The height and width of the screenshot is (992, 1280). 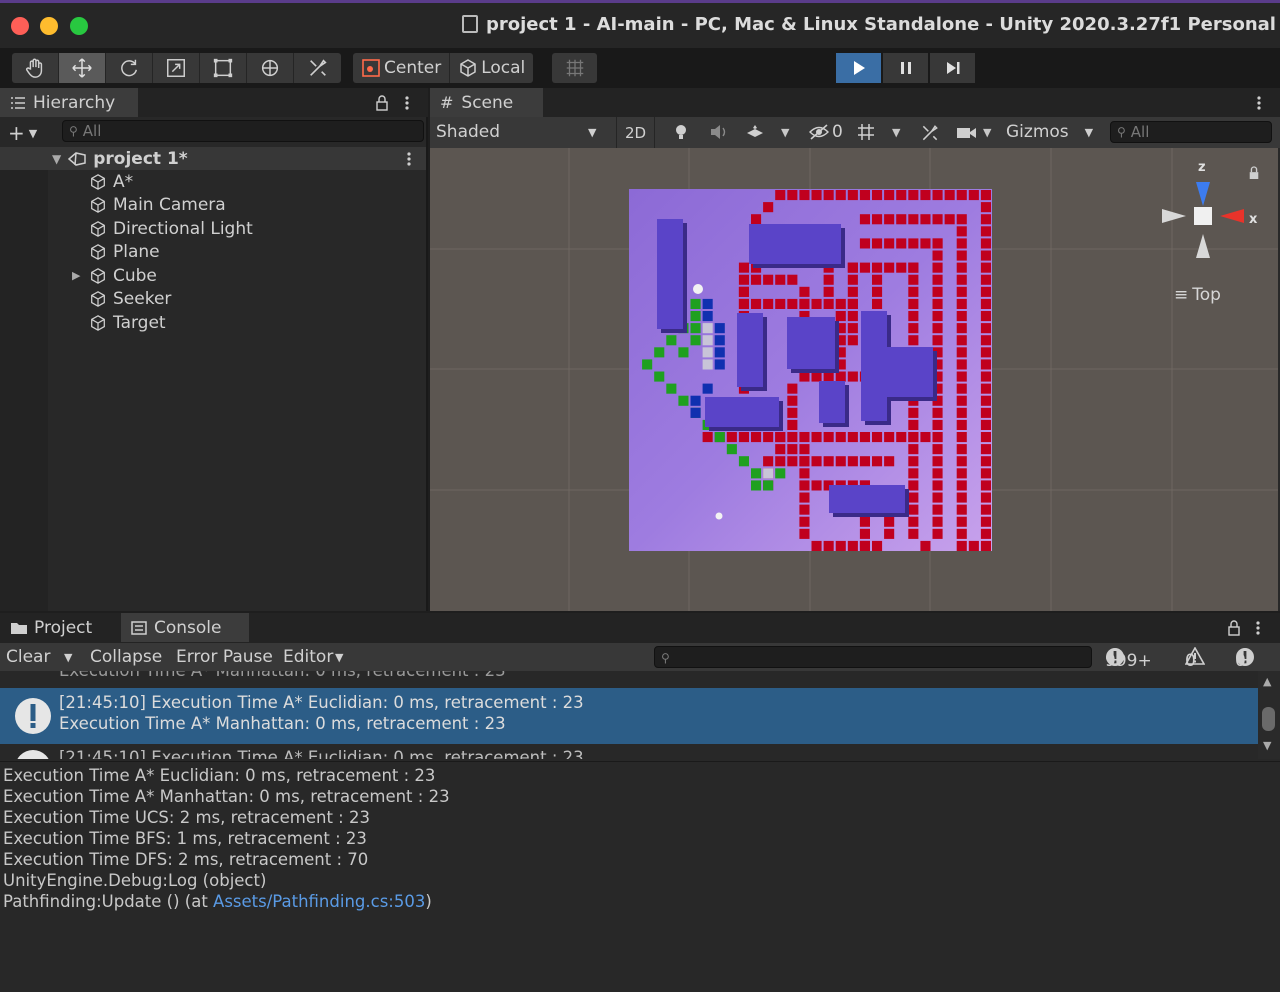 I want to click on source-file-link: Assets/Pathfinding.cs:503, so click(x=319, y=901).